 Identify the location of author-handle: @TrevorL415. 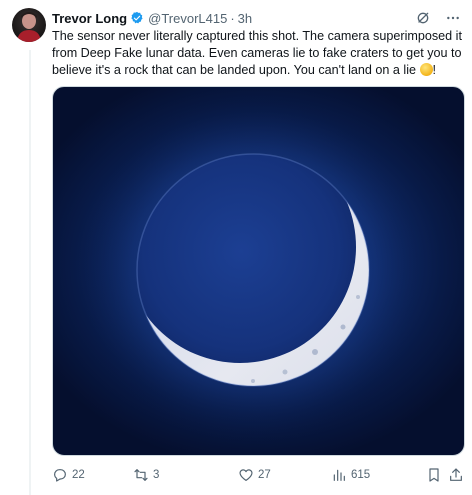
(187, 18).